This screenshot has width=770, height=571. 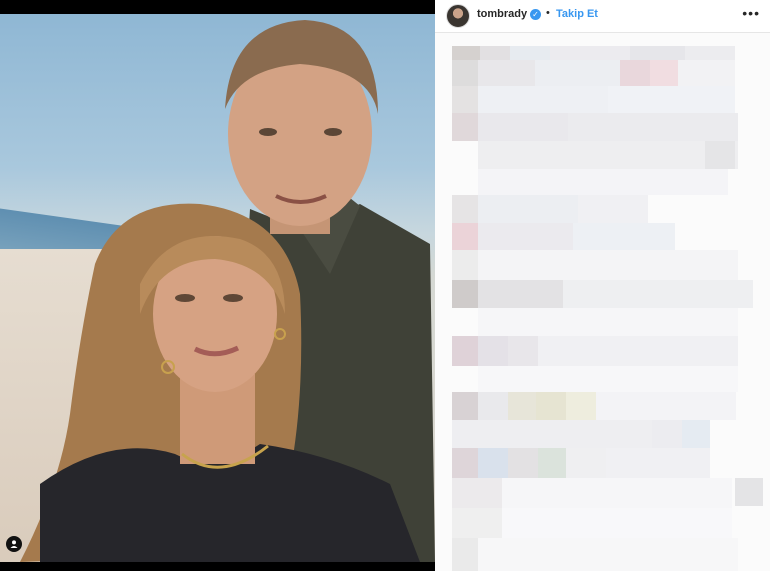 I want to click on avatar, so click(x=458, y=16).